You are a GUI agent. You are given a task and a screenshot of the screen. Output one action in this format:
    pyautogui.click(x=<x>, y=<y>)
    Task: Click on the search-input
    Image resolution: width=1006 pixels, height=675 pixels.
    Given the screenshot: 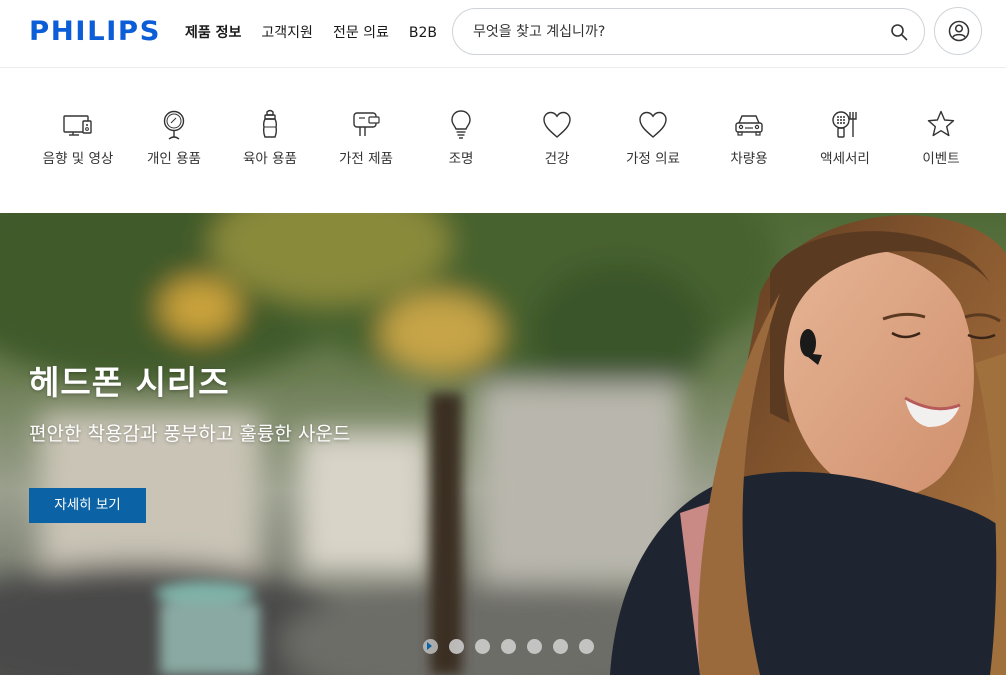 What is the action you would take?
    pyautogui.click(x=673, y=32)
    